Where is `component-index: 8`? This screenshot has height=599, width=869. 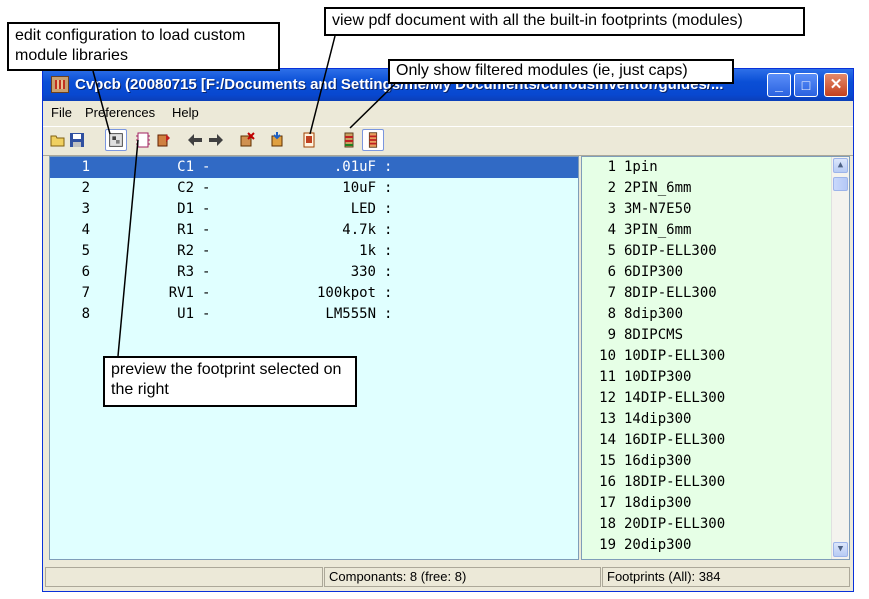
component-index: 8 is located at coordinates (85, 314).